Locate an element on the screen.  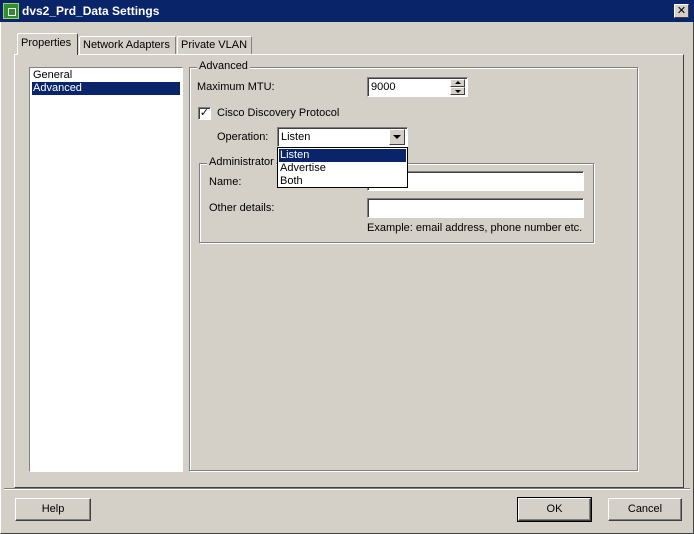
operation-option-listen: Listen is located at coordinates (342, 155).